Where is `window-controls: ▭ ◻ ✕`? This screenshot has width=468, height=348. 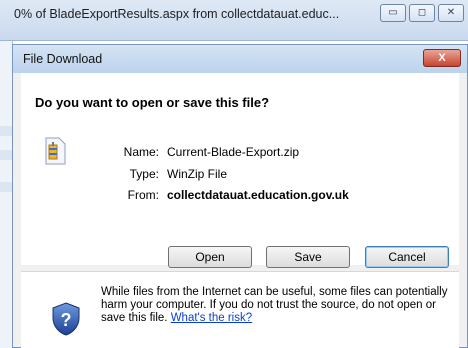
window-controls: ▭ ◻ ✕ is located at coordinates (422, 13).